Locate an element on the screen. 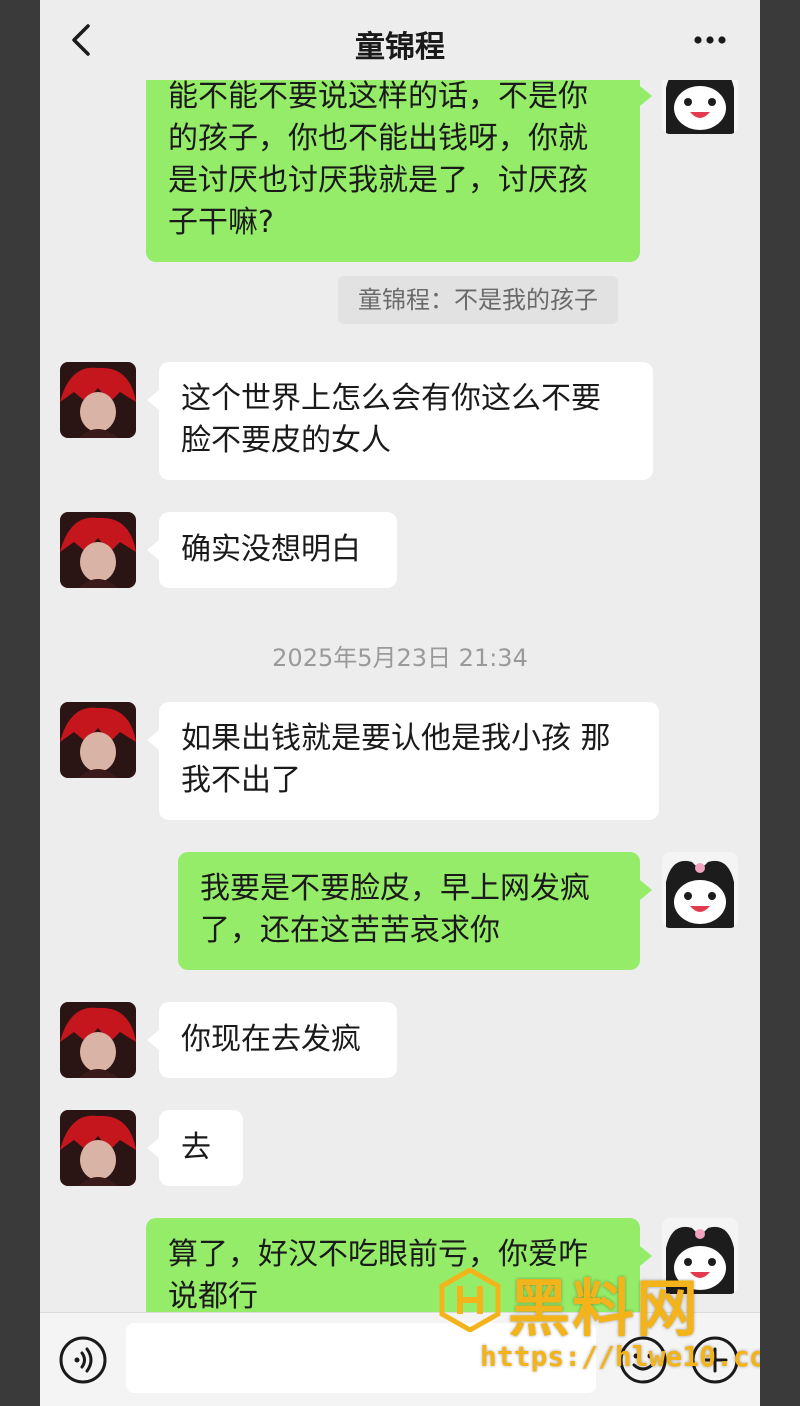 The height and width of the screenshot is (1406, 800). quoted-message: 童锦程：不是我的孩子 is located at coordinates (478, 300).